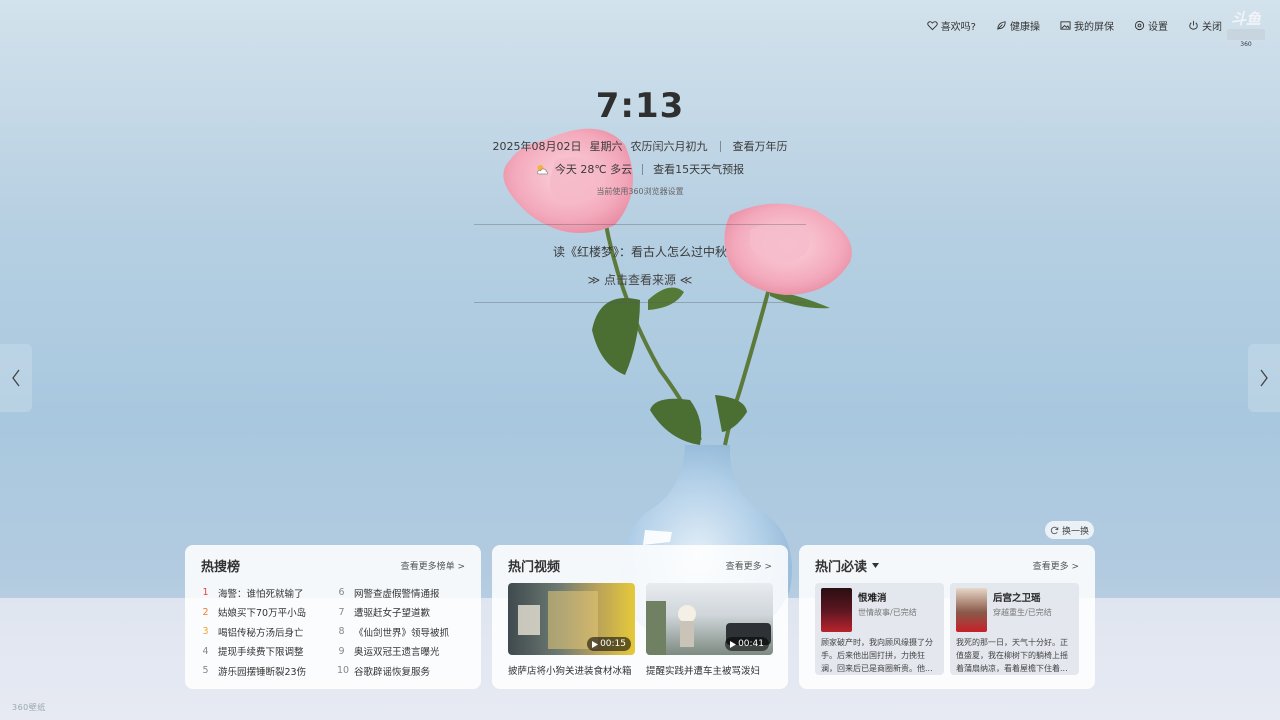 This screenshot has height=720, width=1280. I want to click on forecast-link: 查看15天天气预报, so click(698, 169).